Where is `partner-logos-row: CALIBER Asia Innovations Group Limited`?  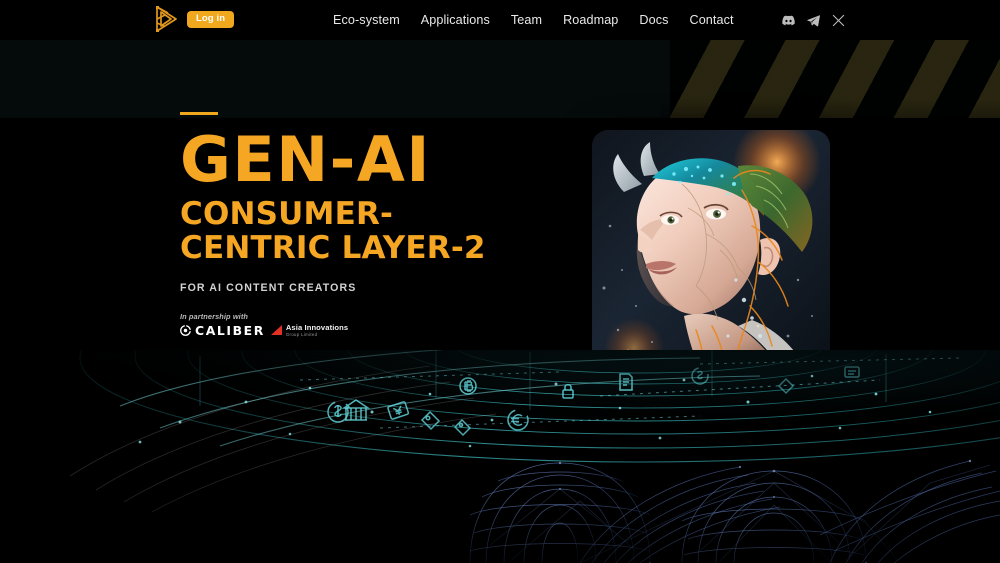 partner-logos-row: CALIBER Asia Innovations Group Limited is located at coordinates (390, 330).